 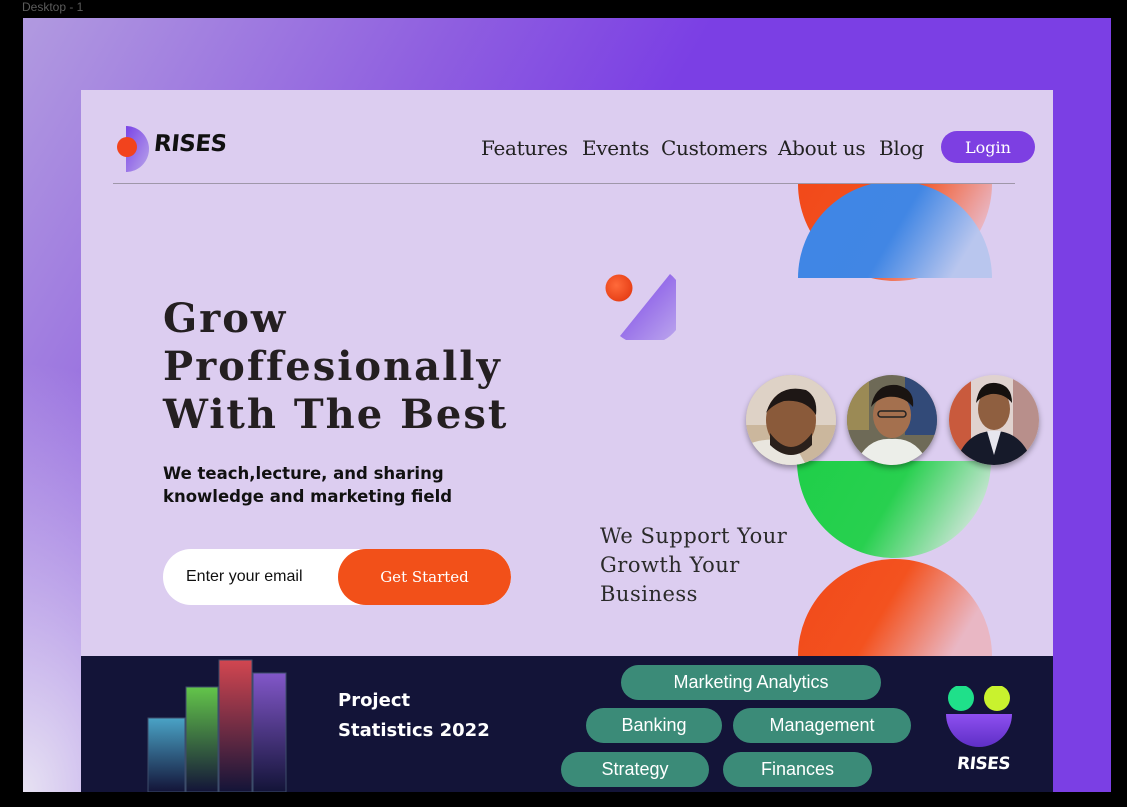 I want to click on logo: RISES, so click(x=172, y=149).